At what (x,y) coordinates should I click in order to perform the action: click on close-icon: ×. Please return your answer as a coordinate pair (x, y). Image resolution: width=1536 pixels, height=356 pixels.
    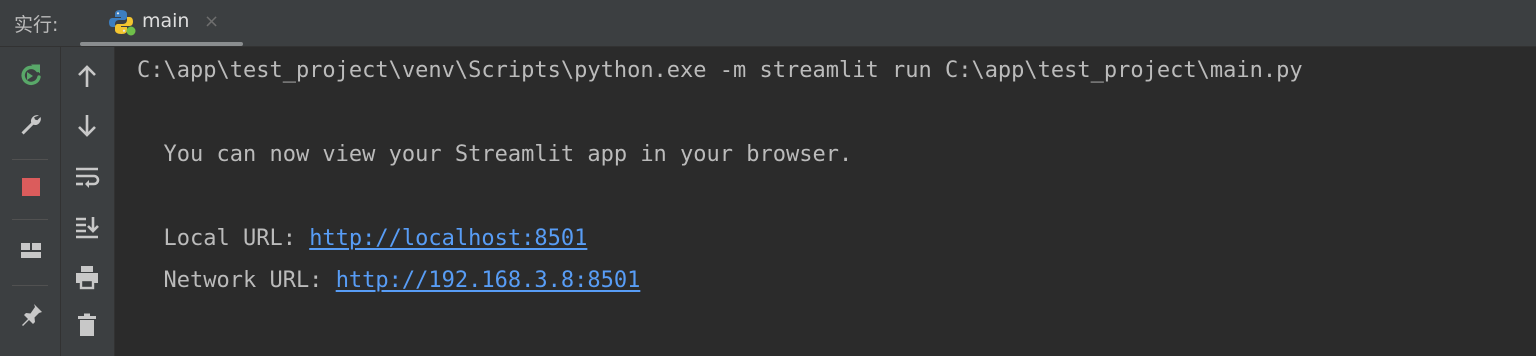
    Looking at the image, I should click on (211, 21).